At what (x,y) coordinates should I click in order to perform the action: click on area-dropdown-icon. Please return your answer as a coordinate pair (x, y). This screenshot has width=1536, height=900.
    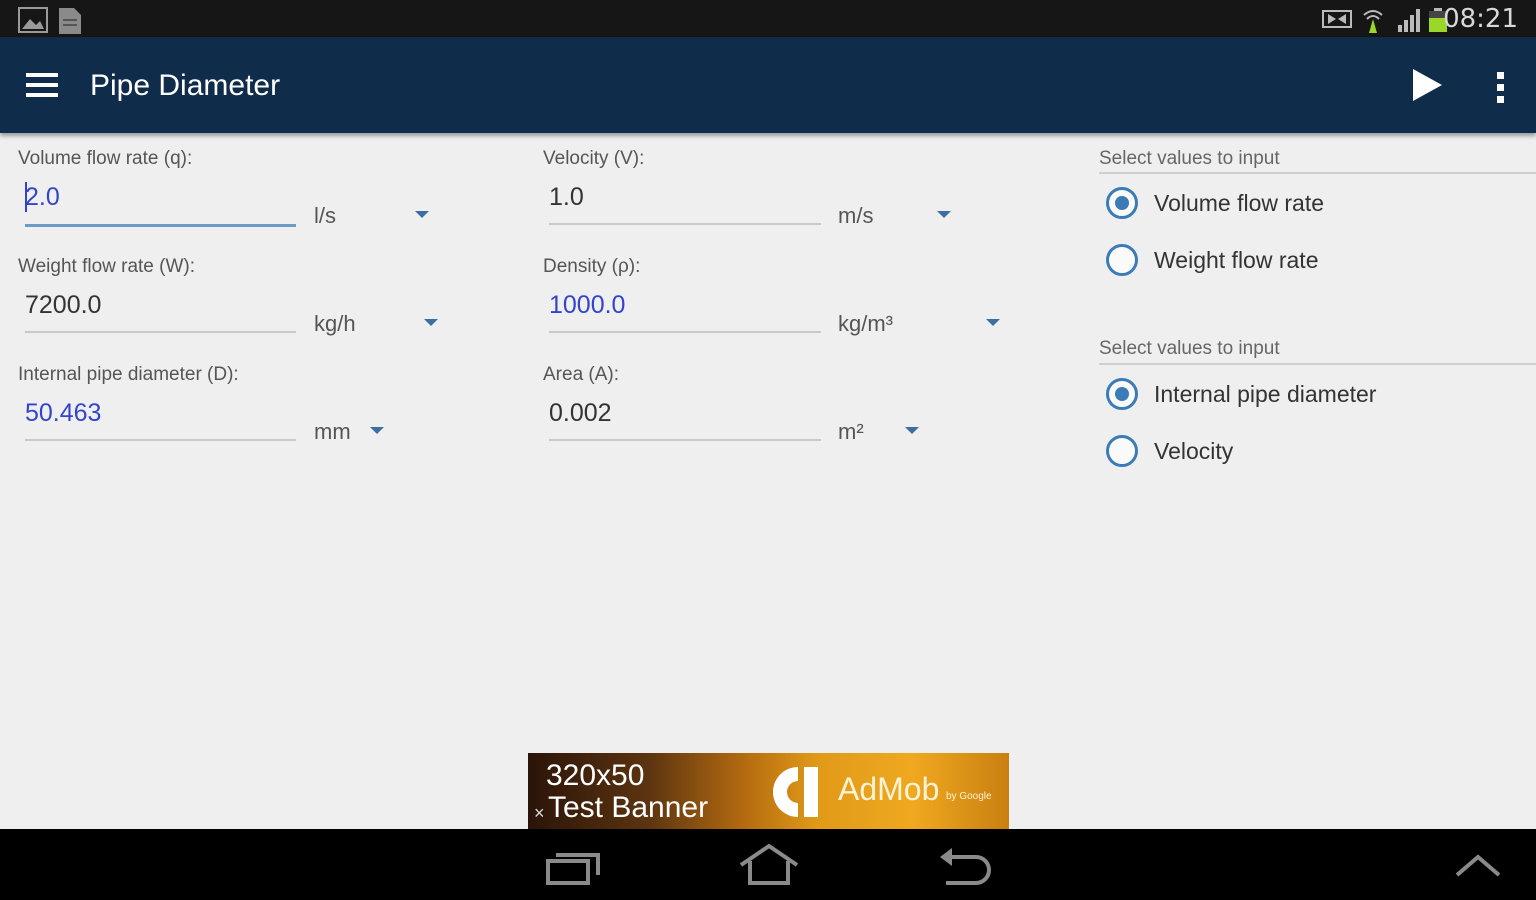
    Looking at the image, I should click on (912, 430).